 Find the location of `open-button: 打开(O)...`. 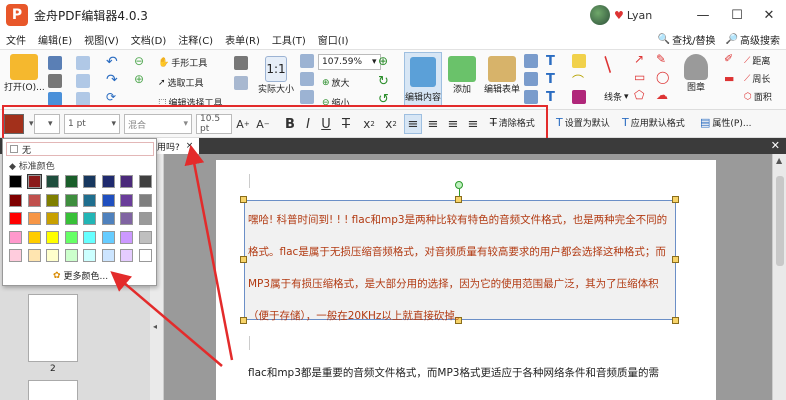

open-button: 打开(O)... is located at coordinates (24, 73).